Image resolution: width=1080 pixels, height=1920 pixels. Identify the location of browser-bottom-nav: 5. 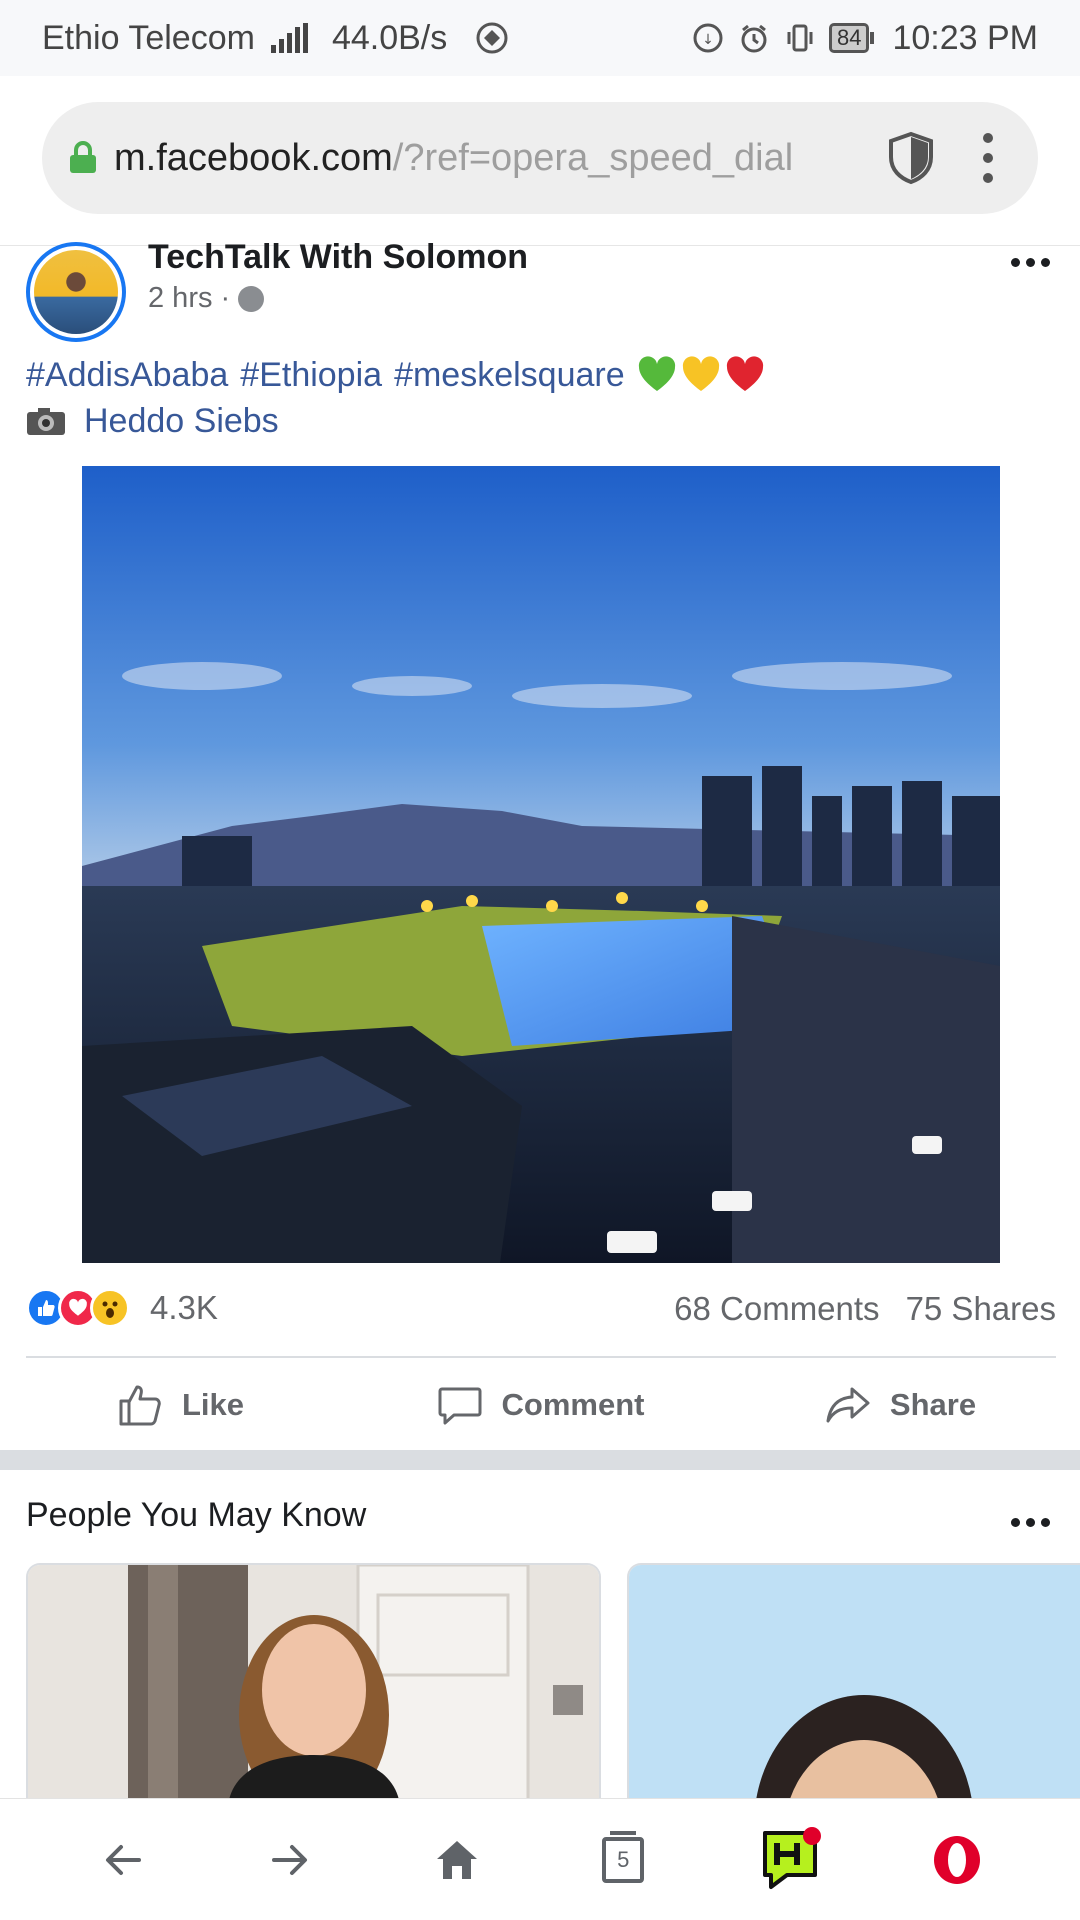
(540, 1859).